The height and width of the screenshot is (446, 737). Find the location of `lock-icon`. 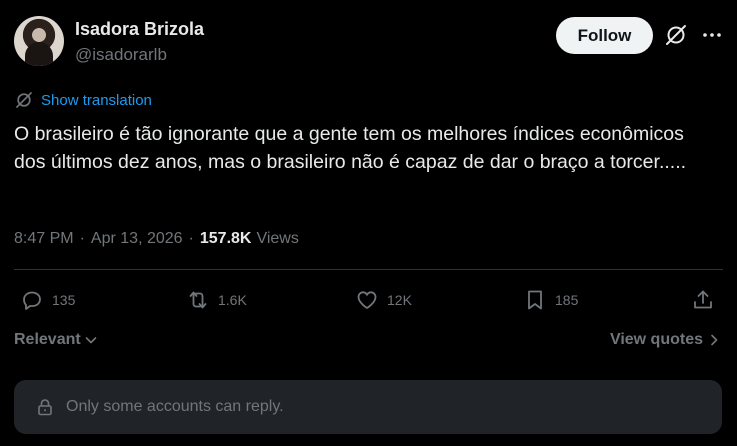

lock-icon is located at coordinates (45, 407).